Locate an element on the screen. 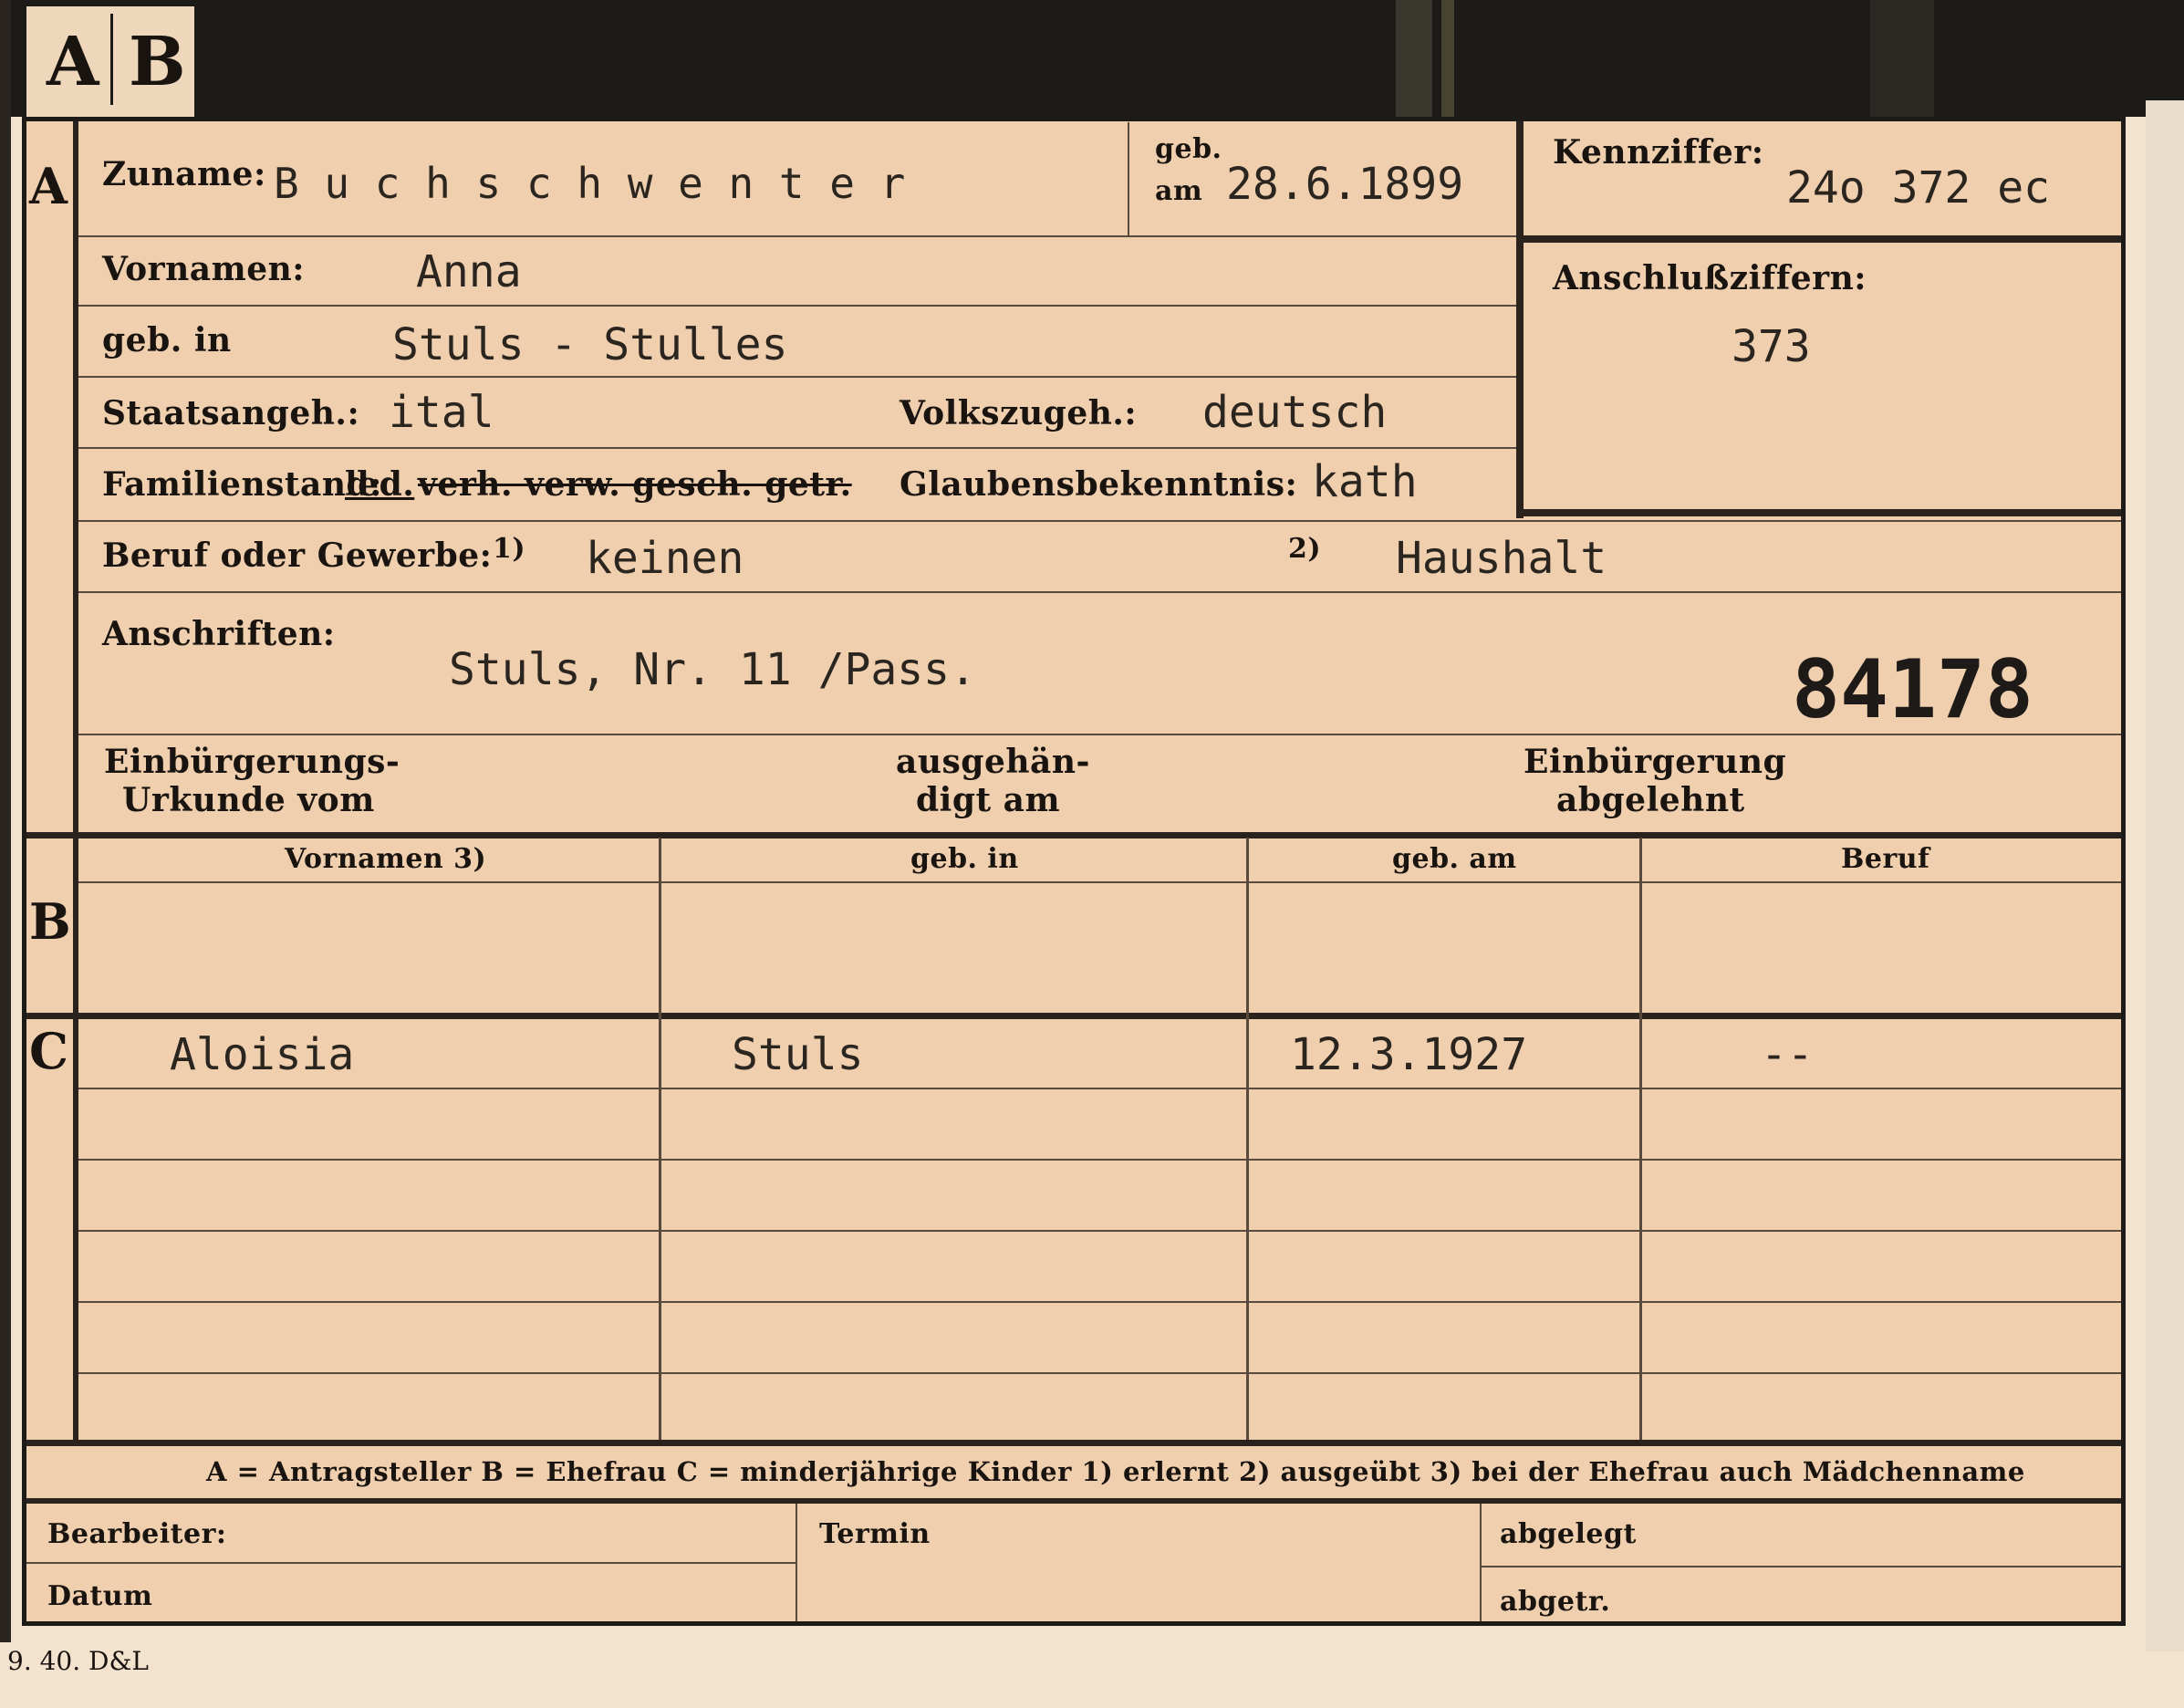 Image resolution: width=2184 pixels, height=1708 pixels. ethnicity-label: Volkszugeh.: is located at coordinates (1019, 413).